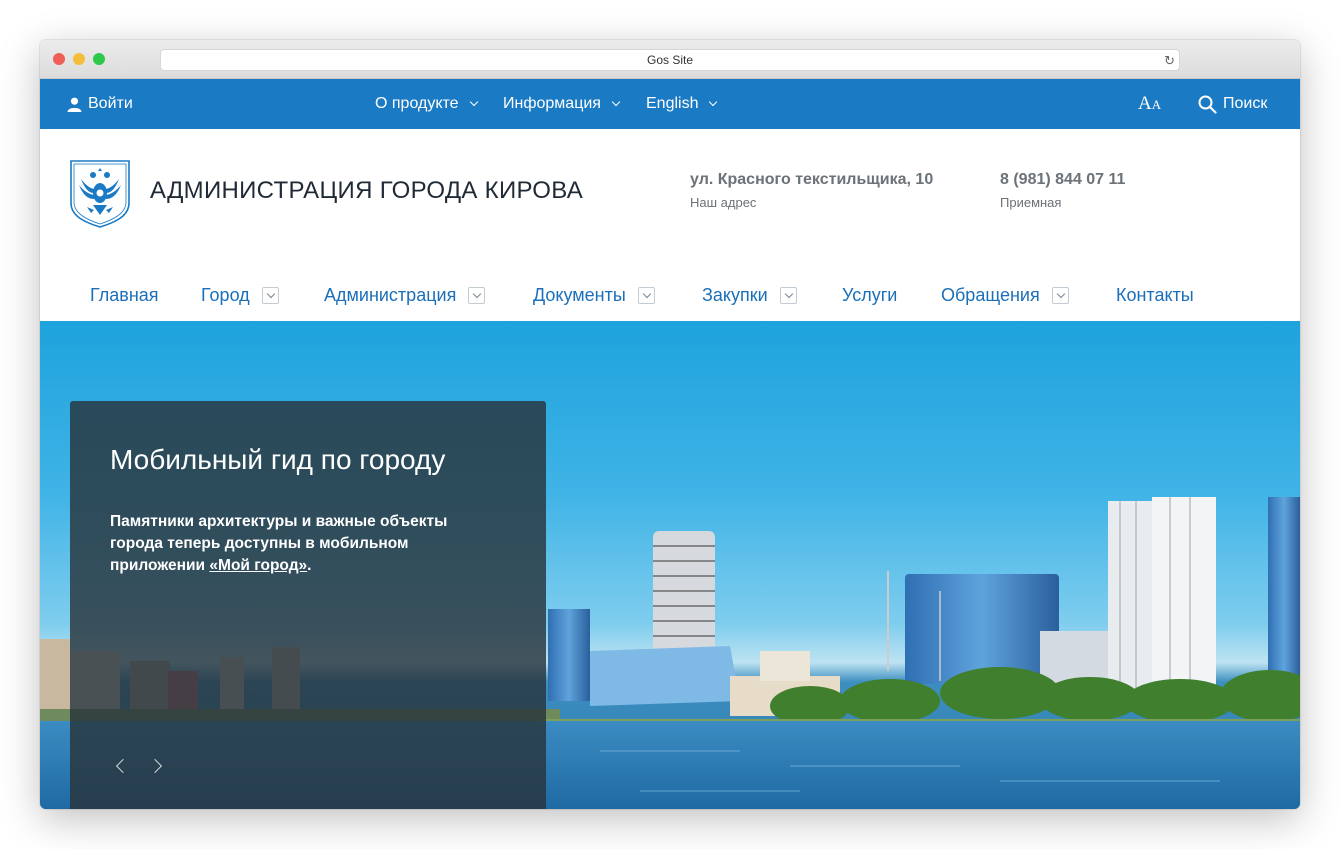 Image resolution: width=1340 pixels, height=849 pixels. I want to click on font-size-toggle: AA, so click(1149, 104).